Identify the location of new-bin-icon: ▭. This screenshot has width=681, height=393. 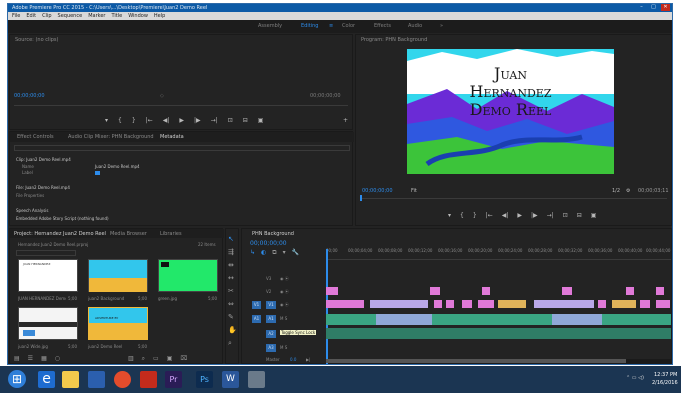
(156, 358).